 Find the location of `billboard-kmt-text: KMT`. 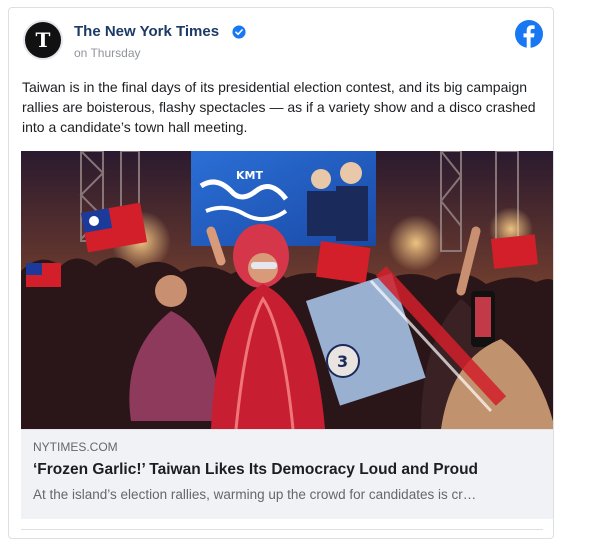

billboard-kmt-text: KMT is located at coordinates (249, 175).